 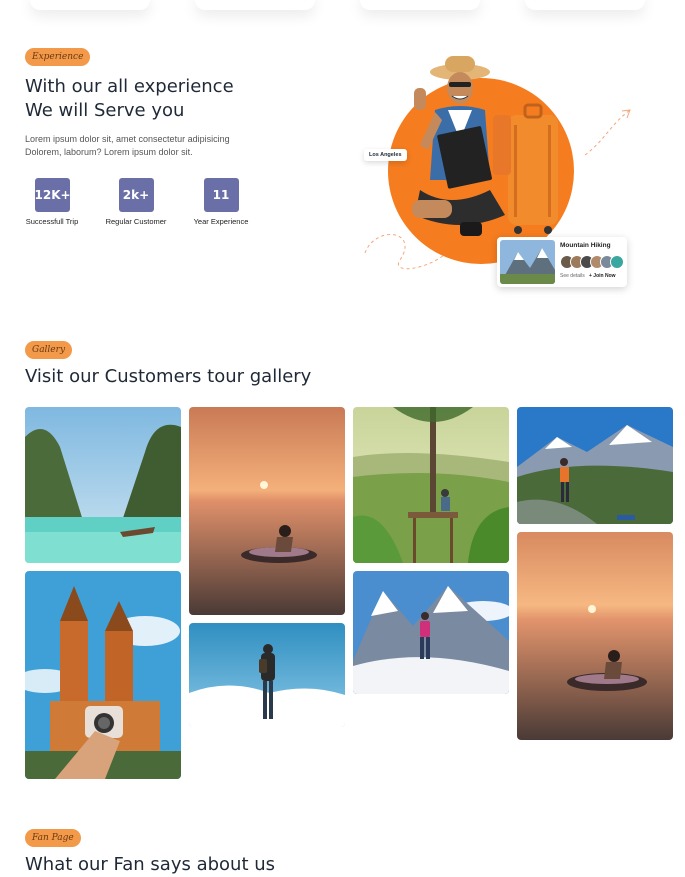 I want to click on experience-tag: Experience, so click(x=58, y=57).